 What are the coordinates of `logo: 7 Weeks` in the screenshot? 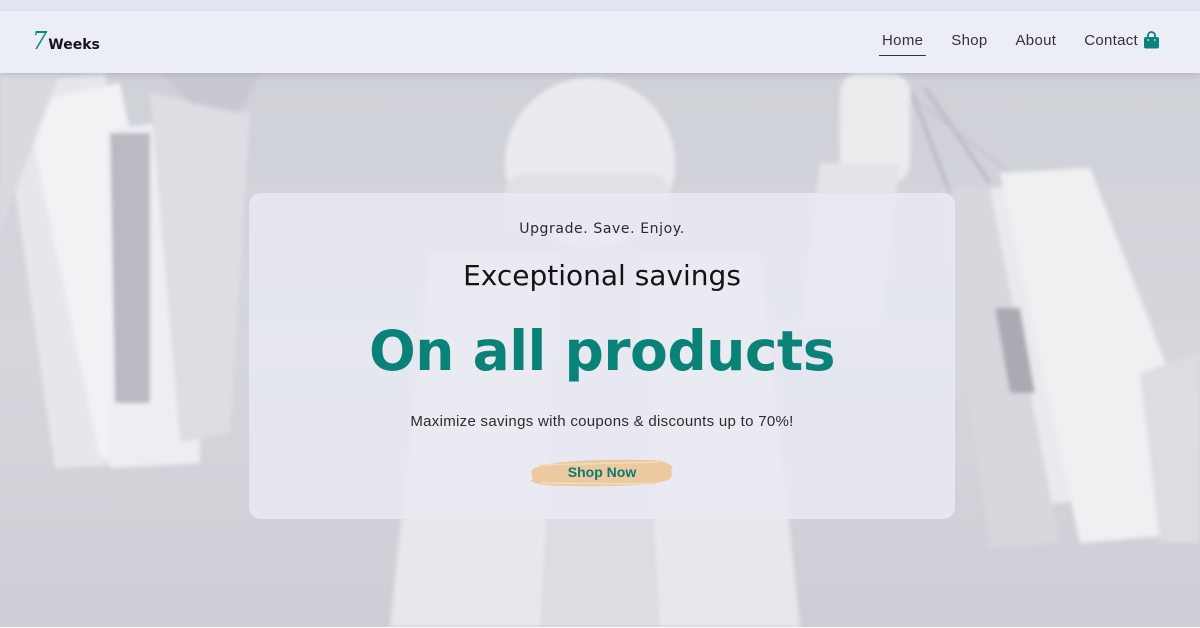 It's located at (66, 41).